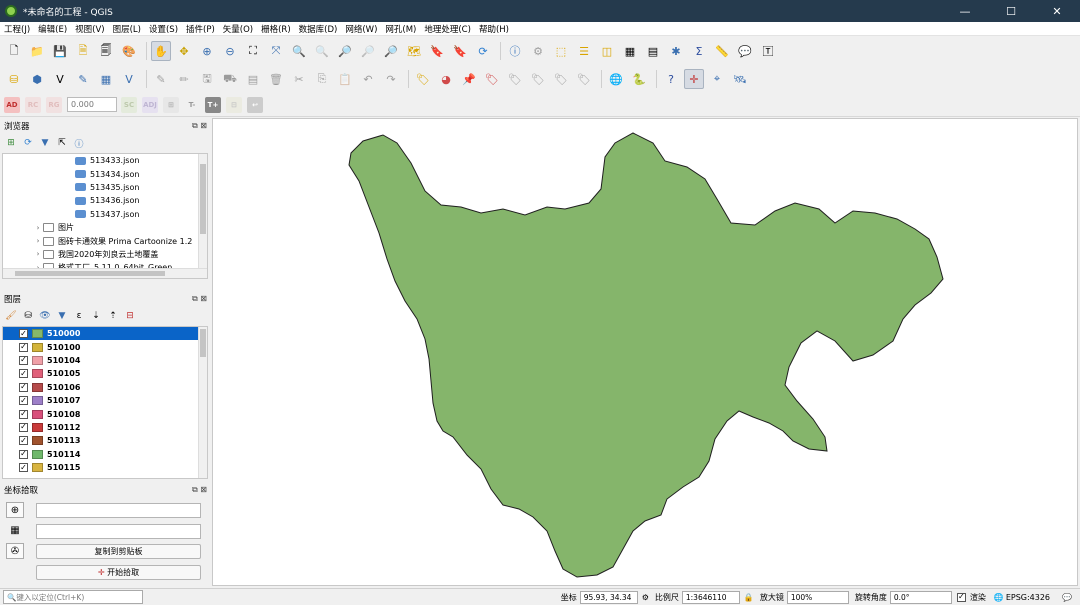 Image resolution: width=1080 pixels, height=605 pixels. Describe the element at coordinates (105, 400) in the screenshot. I see `layer-item: ✓ 510107` at that location.